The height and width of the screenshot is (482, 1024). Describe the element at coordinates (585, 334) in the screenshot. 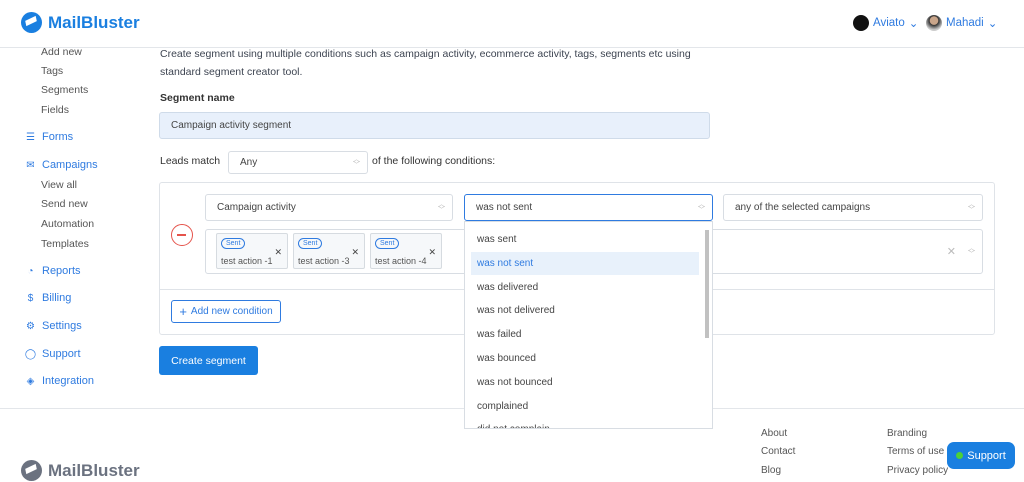

I see `option-was-failed: was failed` at that location.